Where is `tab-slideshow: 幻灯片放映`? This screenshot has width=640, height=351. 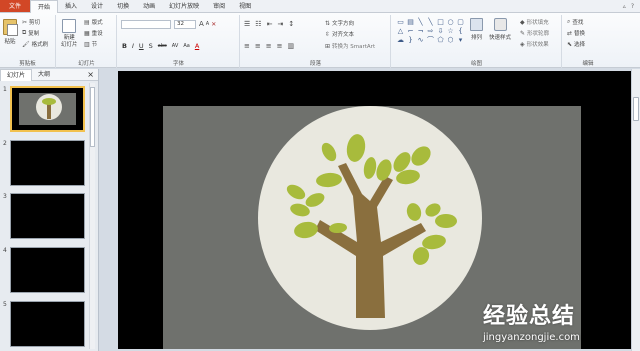
tab-slideshow: 幻灯片放映 is located at coordinates (184, 6).